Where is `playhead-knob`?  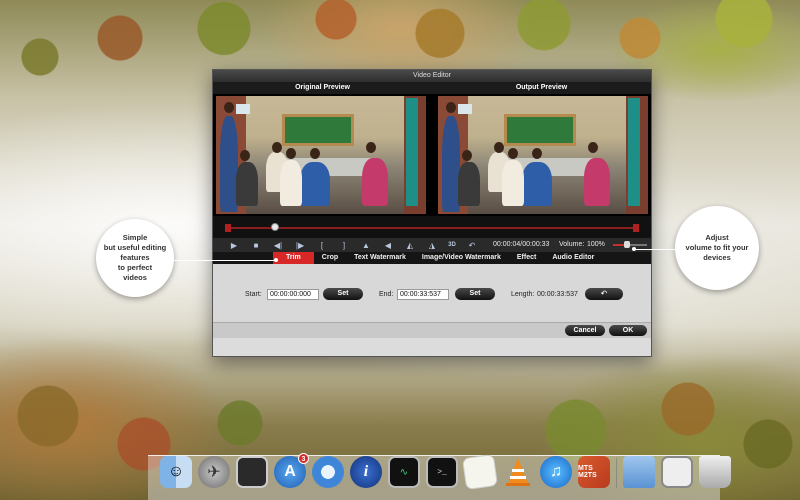
playhead-knob is located at coordinates (274, 227).